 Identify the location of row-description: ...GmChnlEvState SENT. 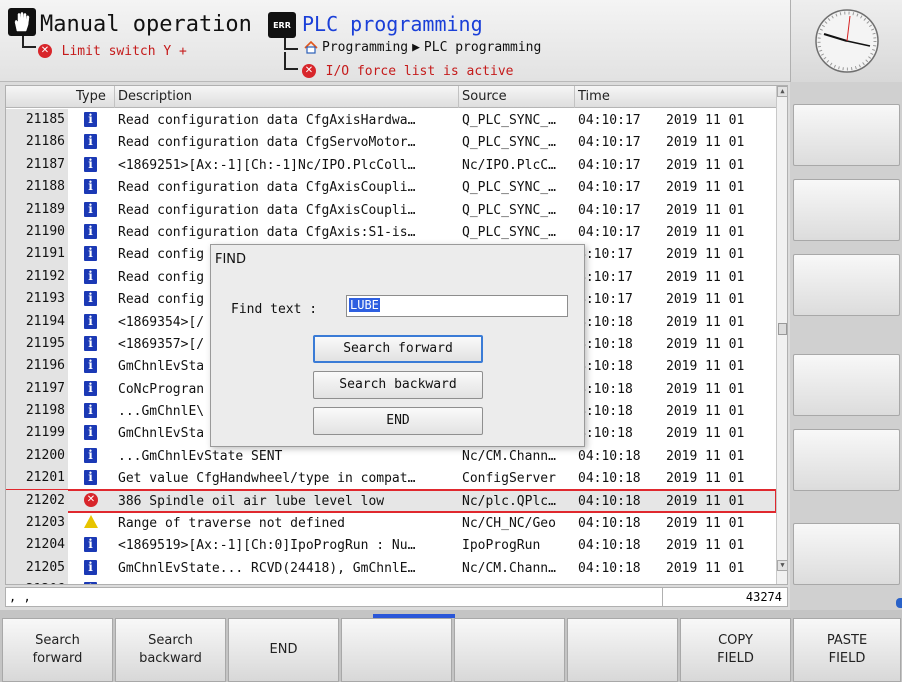
(200, 583).